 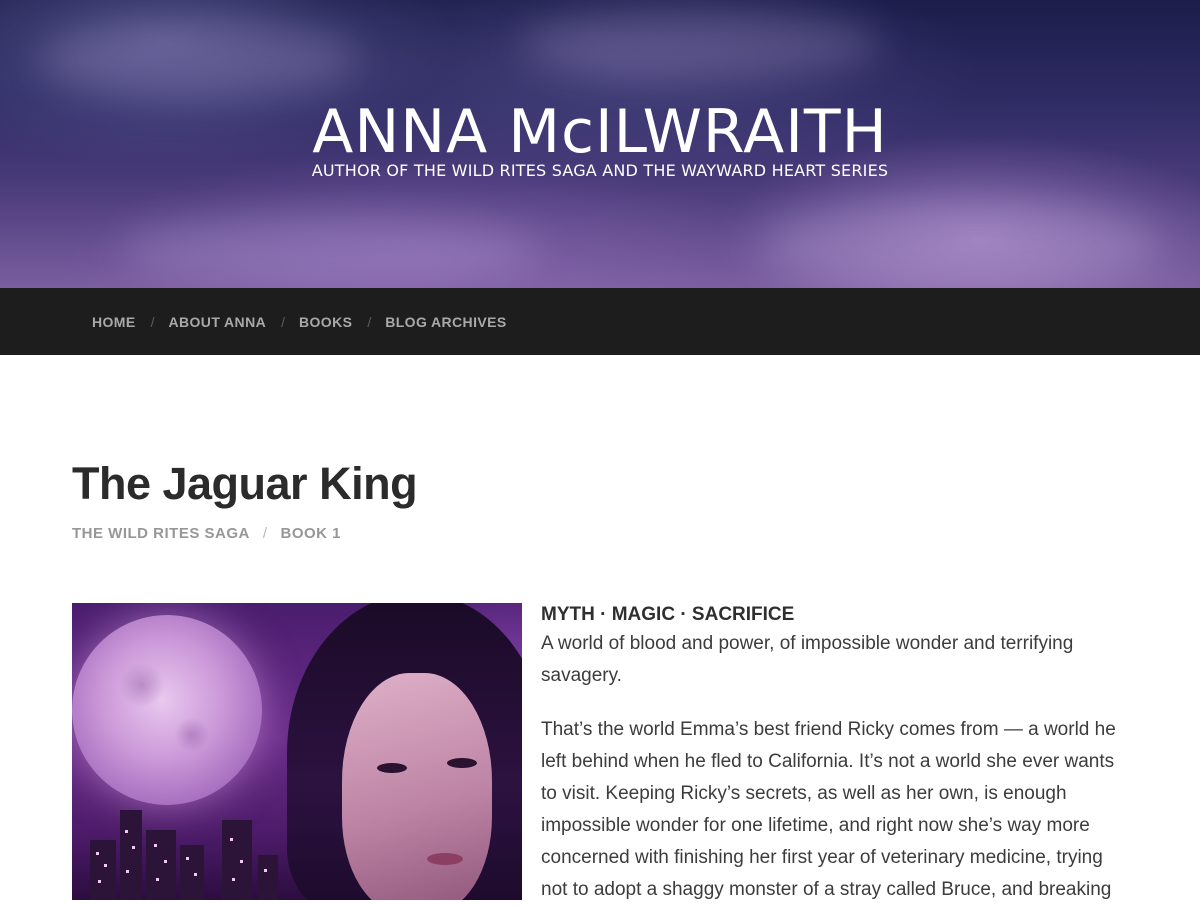 I want to click on moon-illustration, so click(x=167, y=710).